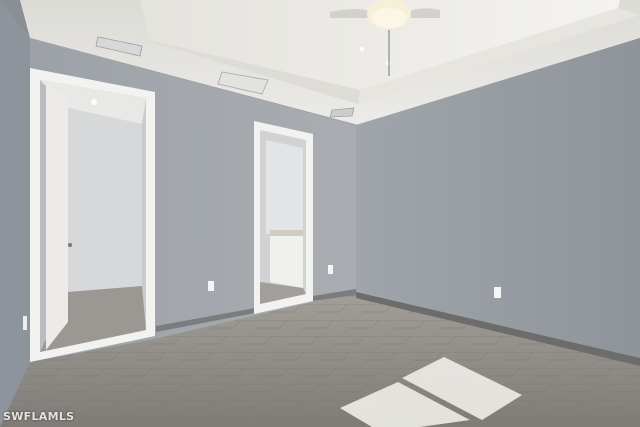 This screenshot has width=640, height=427. Describe the element at coordinates (39, 416) in the screenshot. I see `watermark: SWFLAMLS` at that location.